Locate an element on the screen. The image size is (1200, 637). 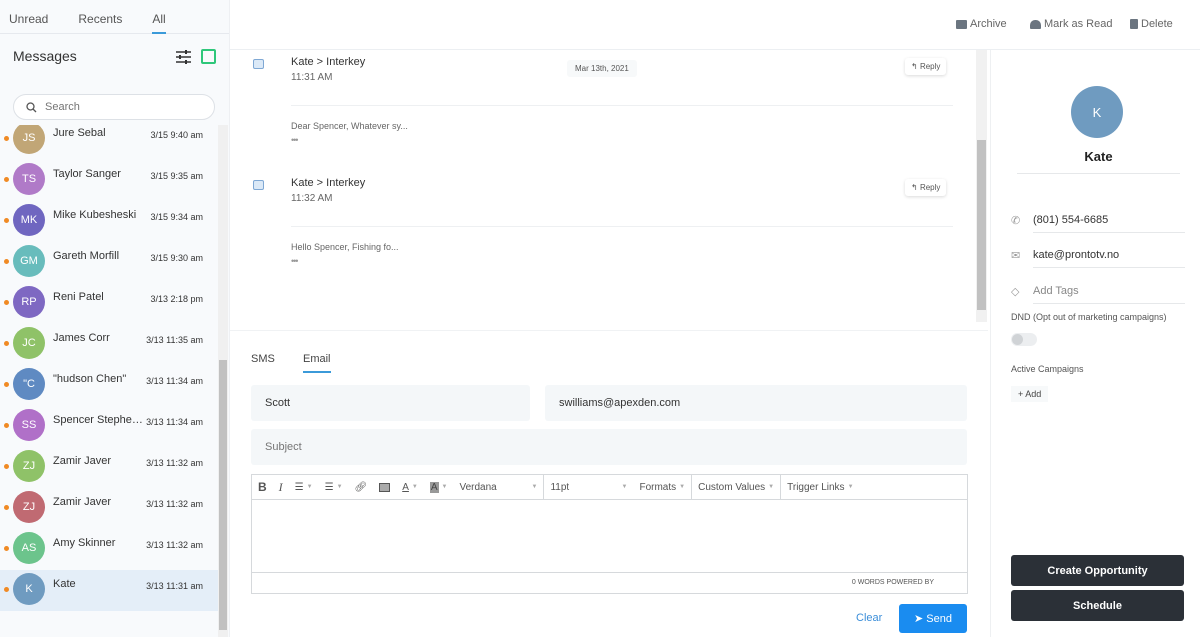
bg-color-icon: A is located at coordinates (434, 487).